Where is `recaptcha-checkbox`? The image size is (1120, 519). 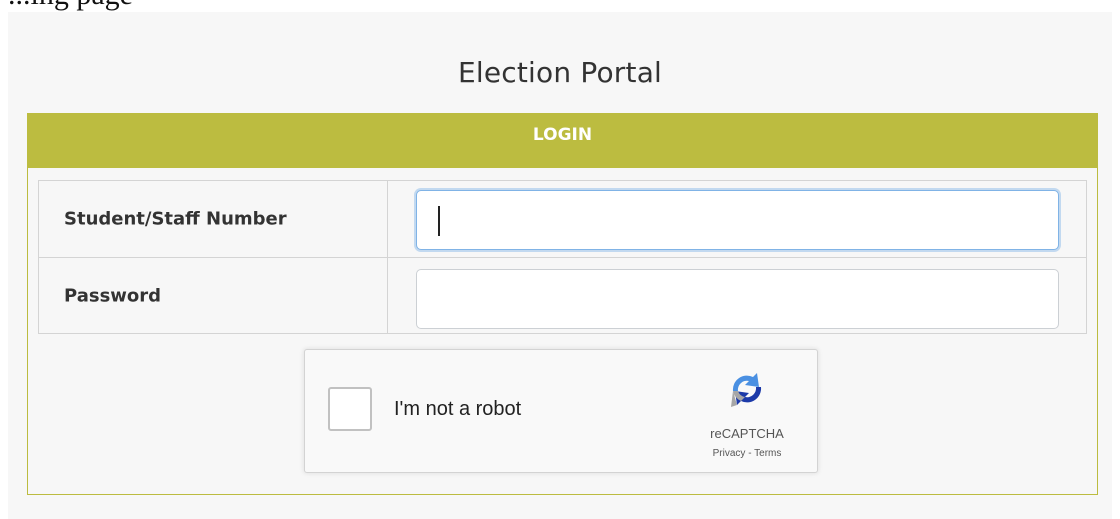
recaptcha-checkbox is located at coordinates (350, 409).